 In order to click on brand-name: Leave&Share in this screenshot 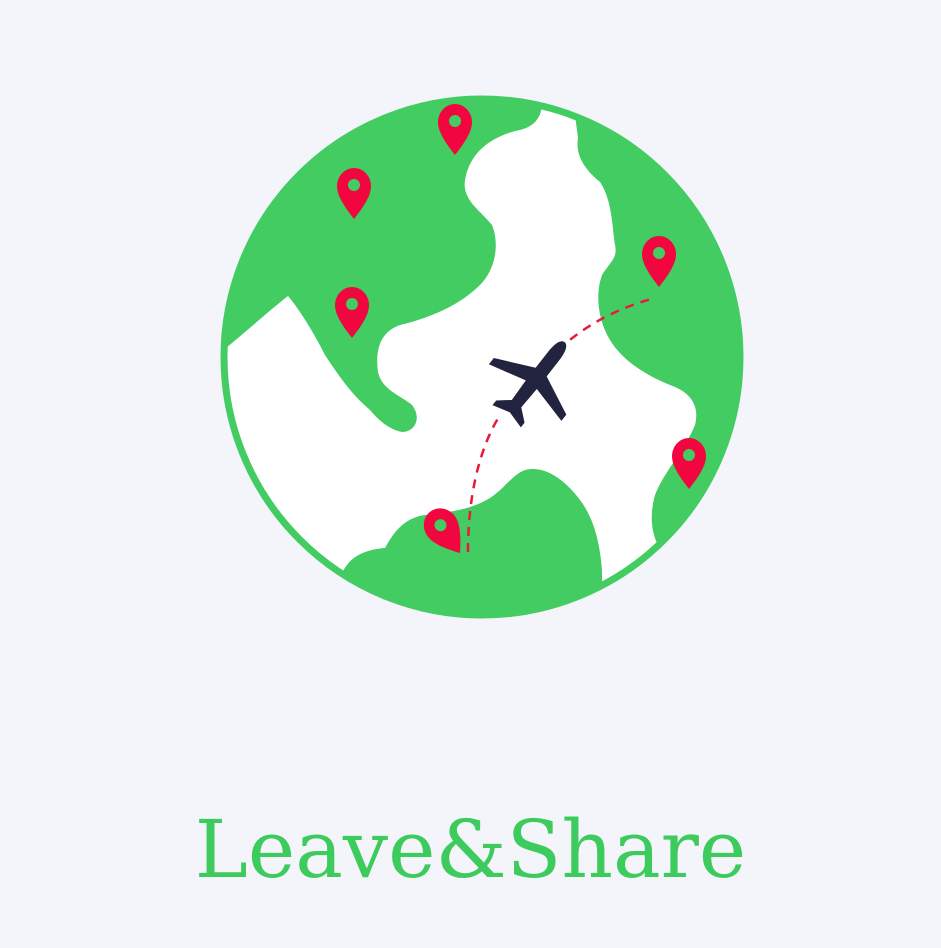, I will do `click(470, 849)`.